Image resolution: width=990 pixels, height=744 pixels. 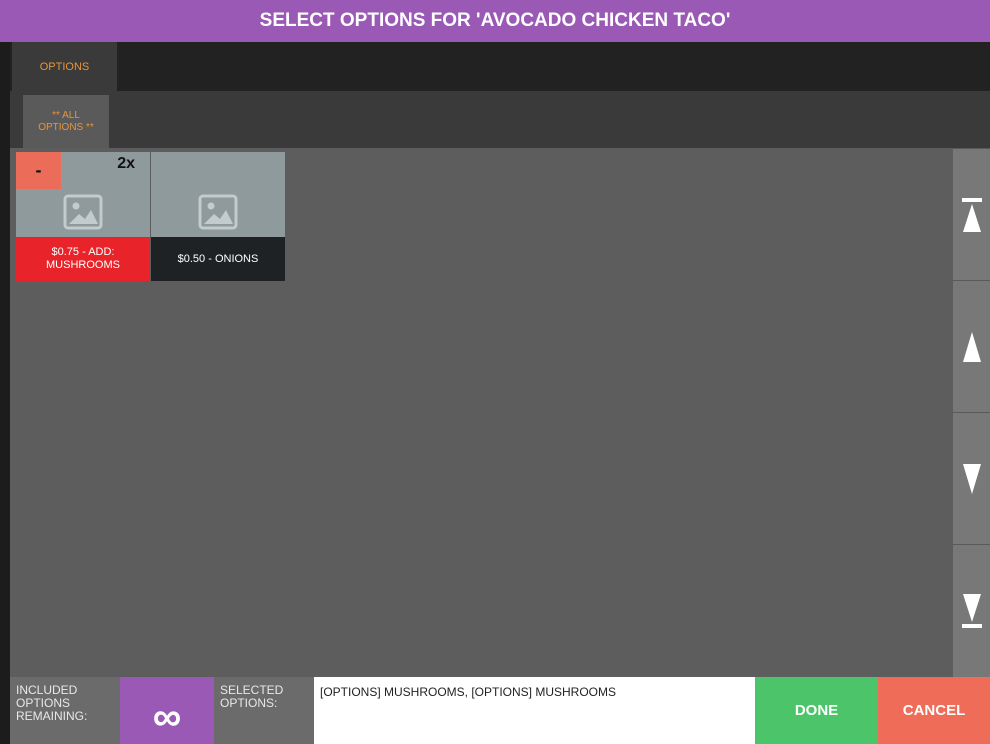 What do you see at coordinates (534, 710) in the screenshot?
I see `selected-options-display: [OPTIONS] MUSHROOMS, [OPTIONS] MUSHROOMS` at bounding box center [534, 710].